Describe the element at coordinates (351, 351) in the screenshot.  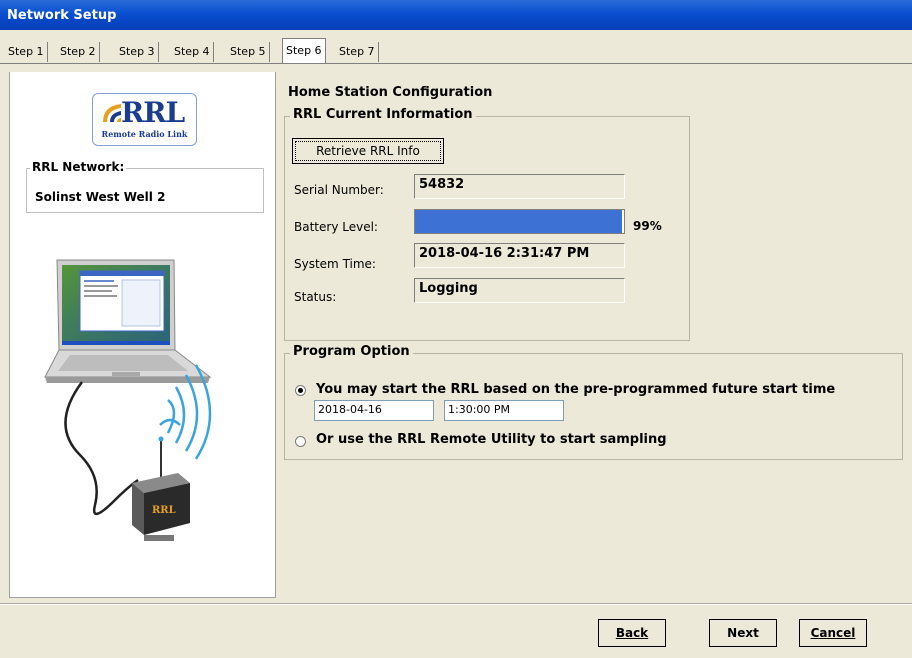
I see `program-option-group-label: Program Option` at that location.